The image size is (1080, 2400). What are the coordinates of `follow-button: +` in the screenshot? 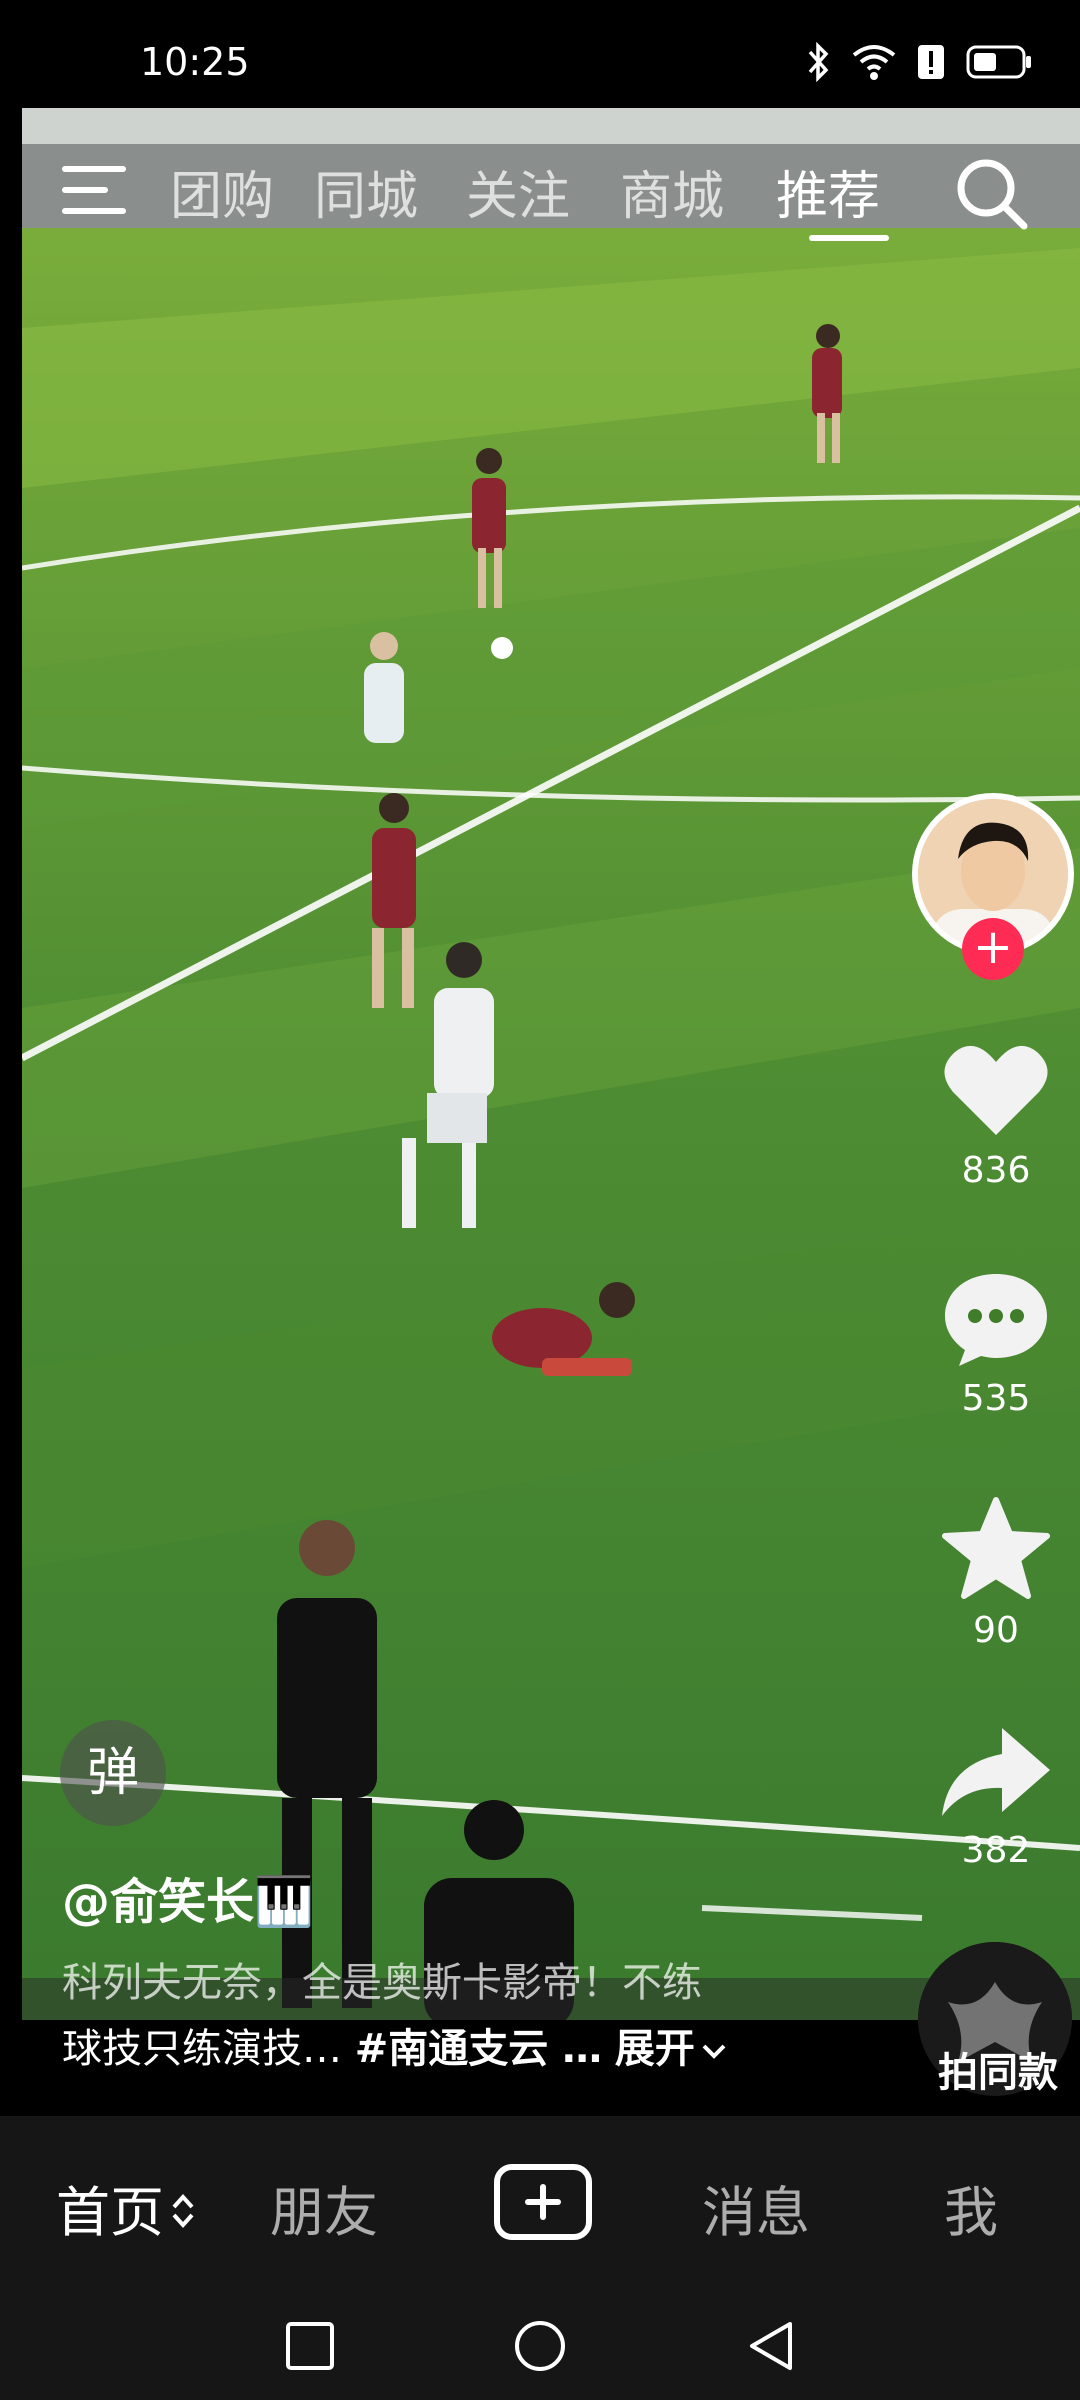 It's located at (993, 949).